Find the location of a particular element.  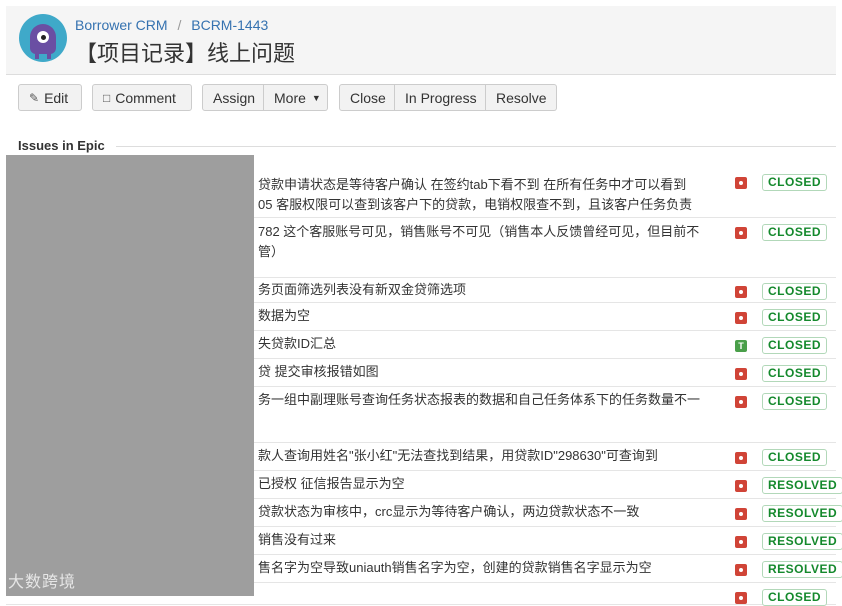

comment-button: □ Comment is located at coordinates (142, 97).